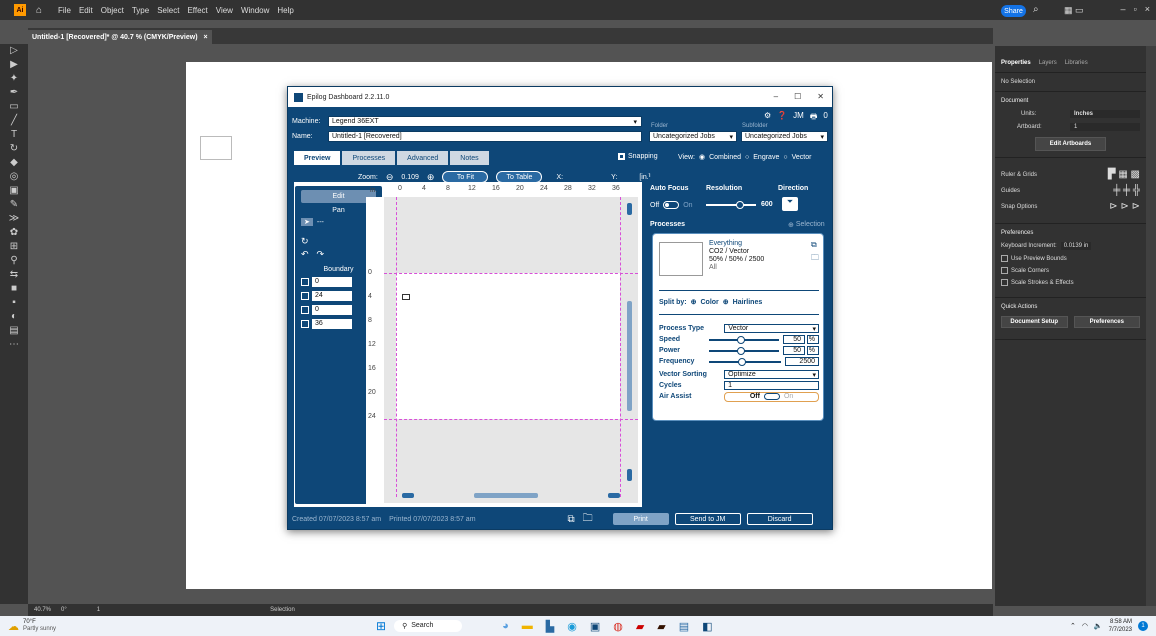 The height and width of the screenshot is (636, 1156). What do you see at coordinates (1151, 326) in the screenshot?
I see `panel-scrollbar` at bounding box center [1151, 326].